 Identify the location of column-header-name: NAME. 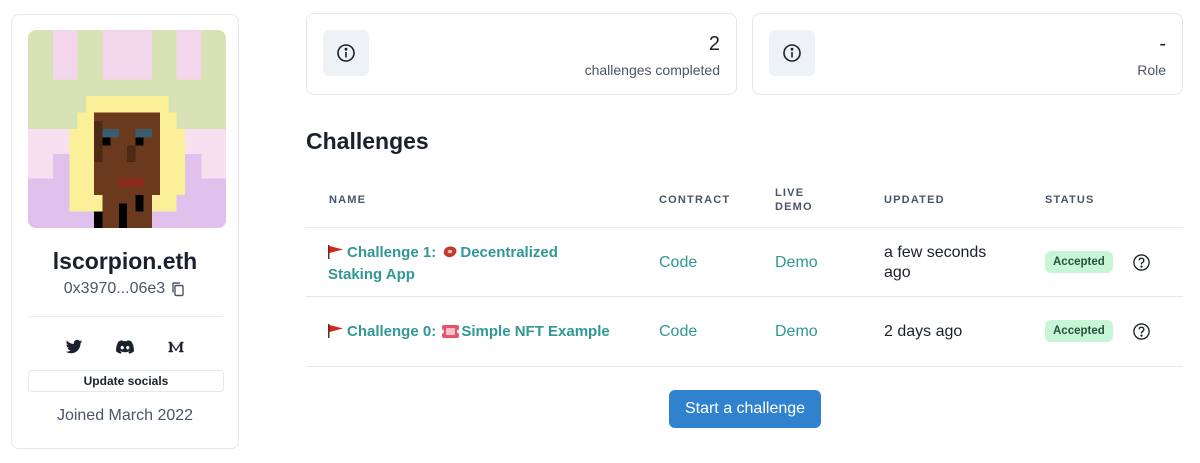
(348, 200).